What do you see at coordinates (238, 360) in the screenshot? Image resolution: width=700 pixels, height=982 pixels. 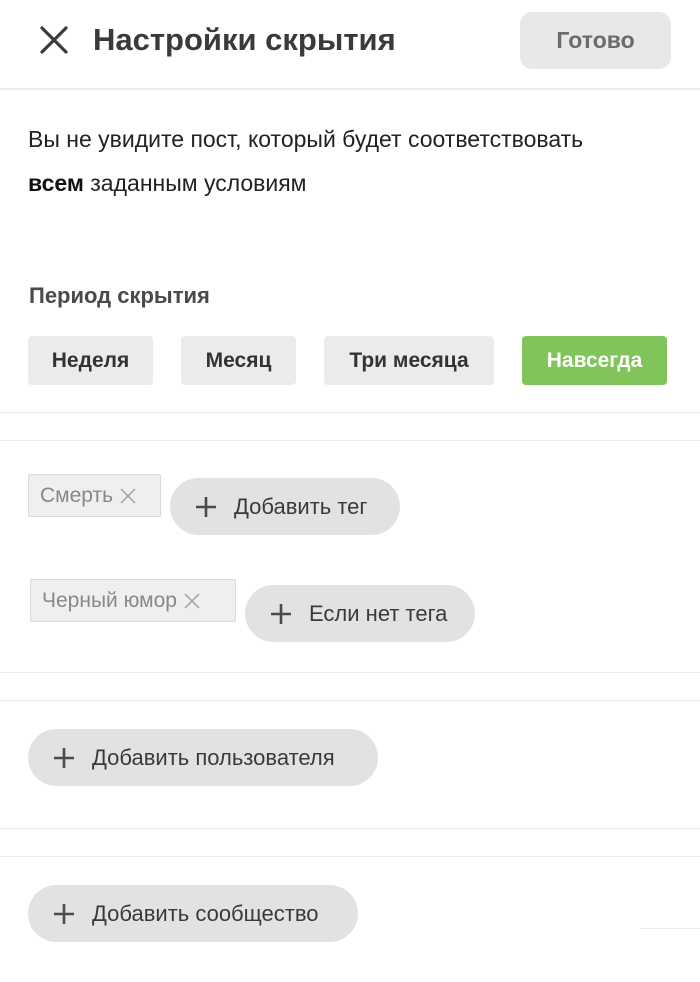 I see `period-option-month: Месяц` at bounding box center [238, 360].